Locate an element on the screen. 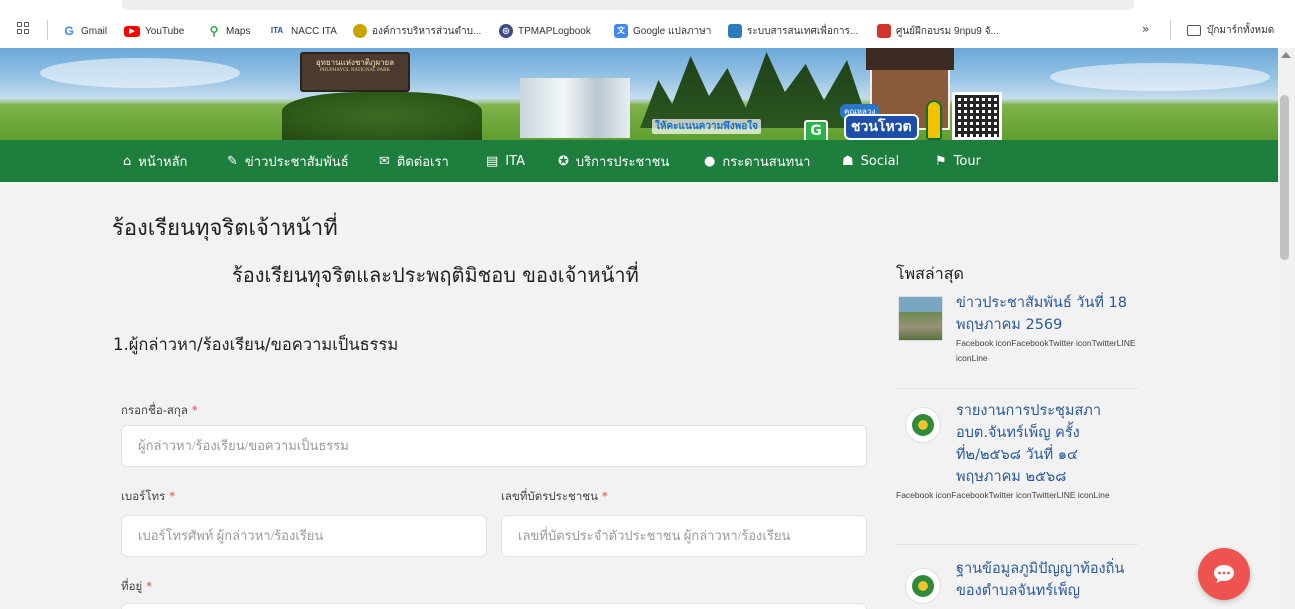  edit-icon: ✎ is located at coordinates (232, 161).